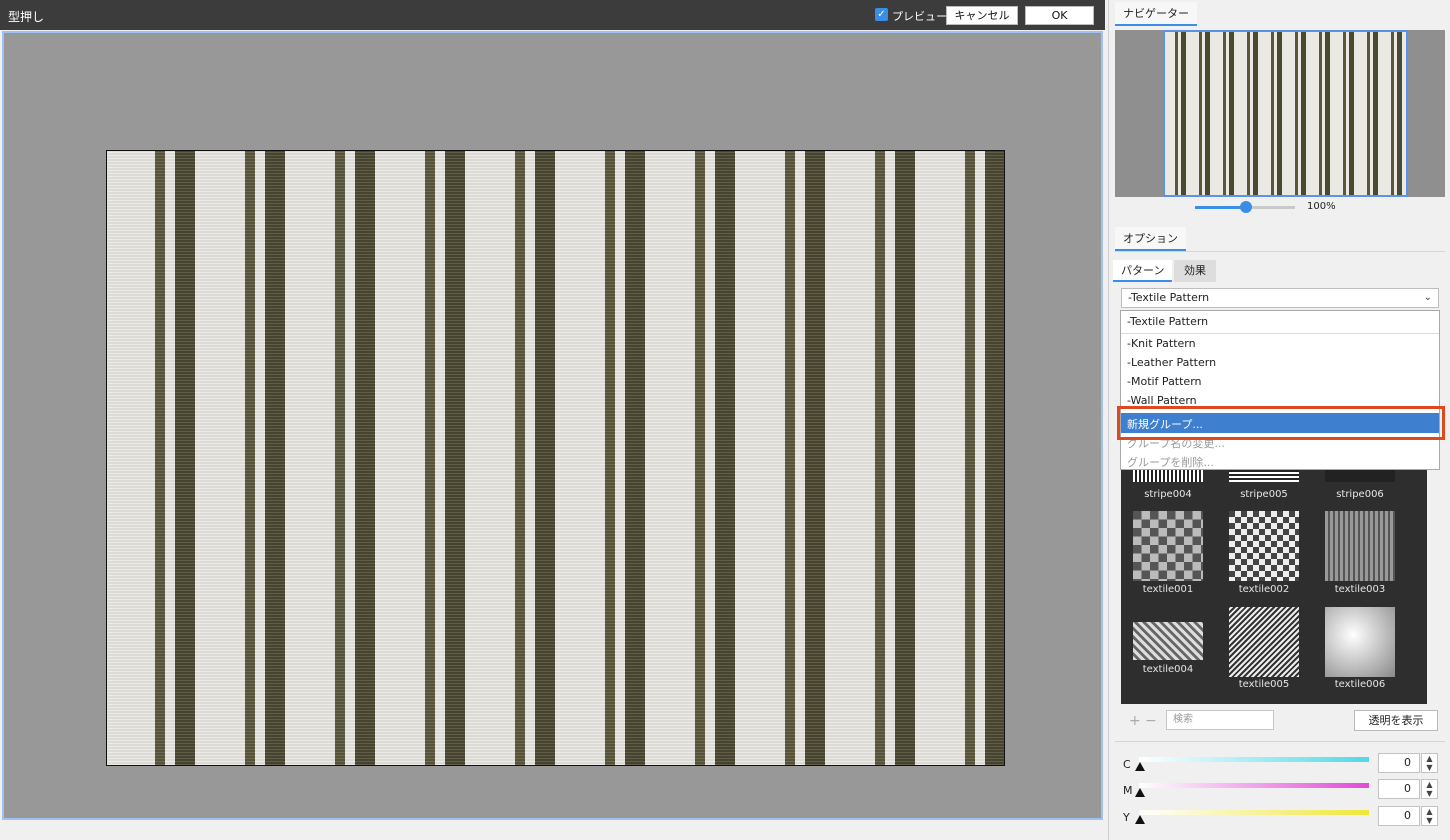 The image size is (1450, 840). I want to click on status-bar, so click(552, 830).